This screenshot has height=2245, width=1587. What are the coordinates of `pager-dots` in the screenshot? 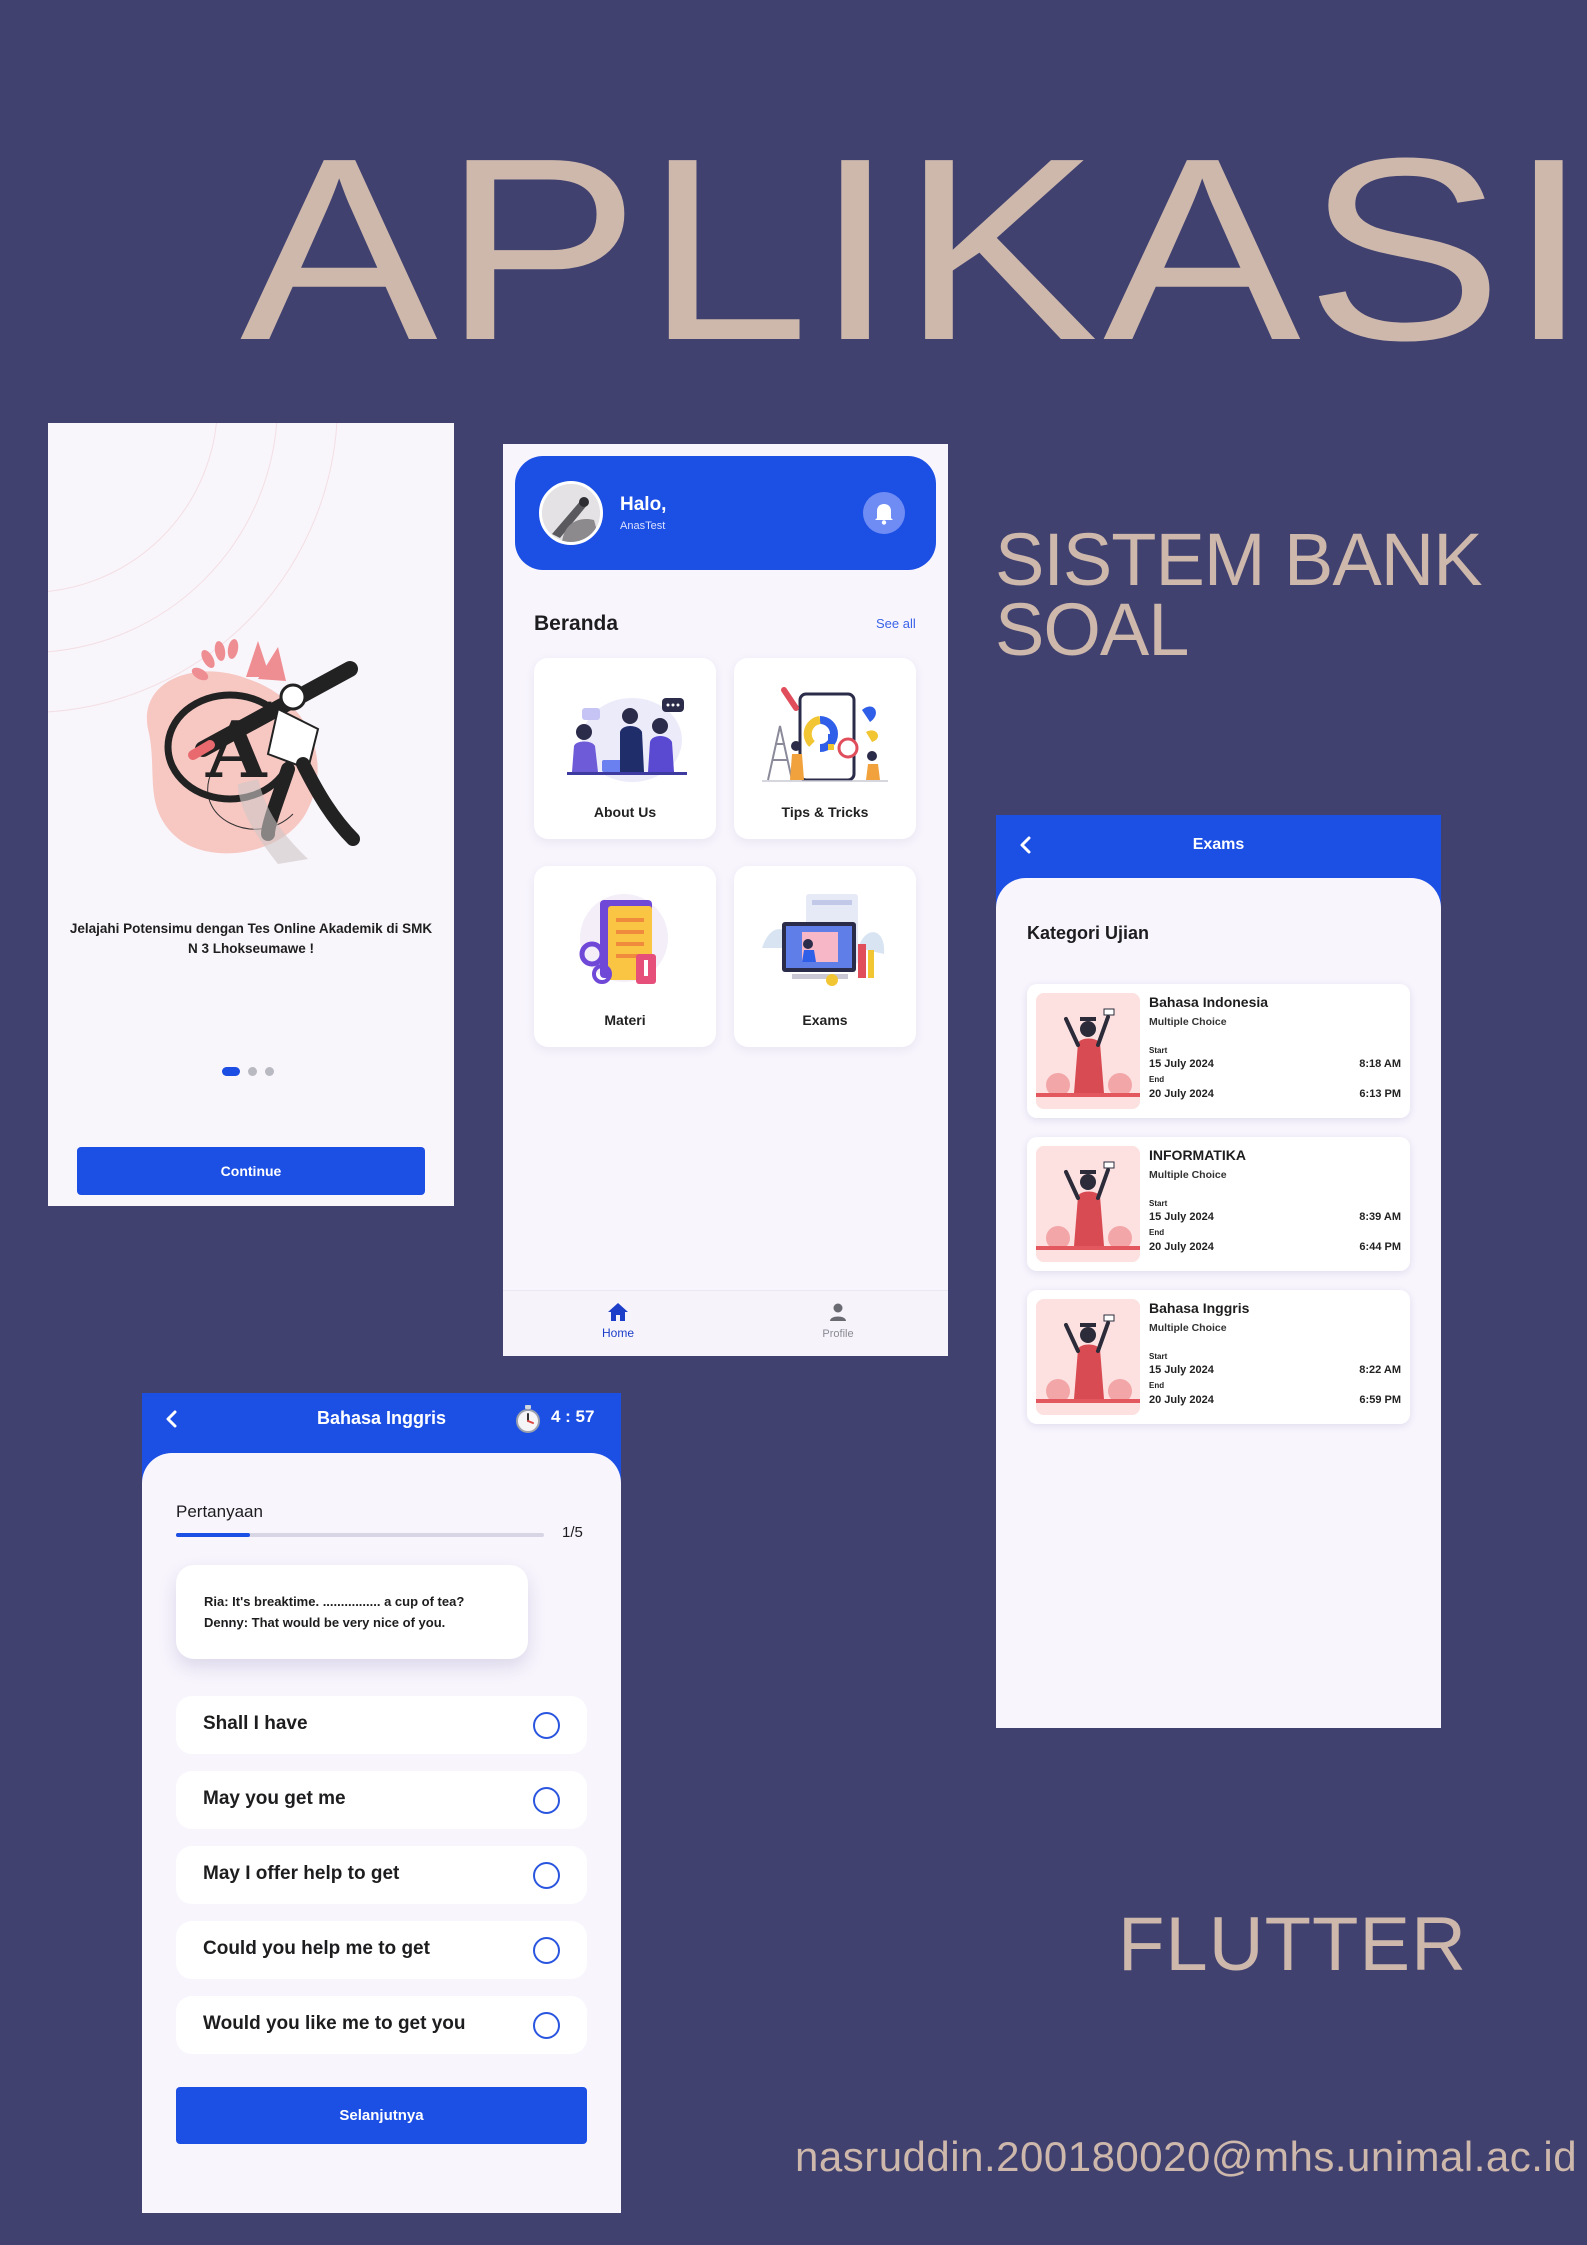 It's located at (248, 1071).